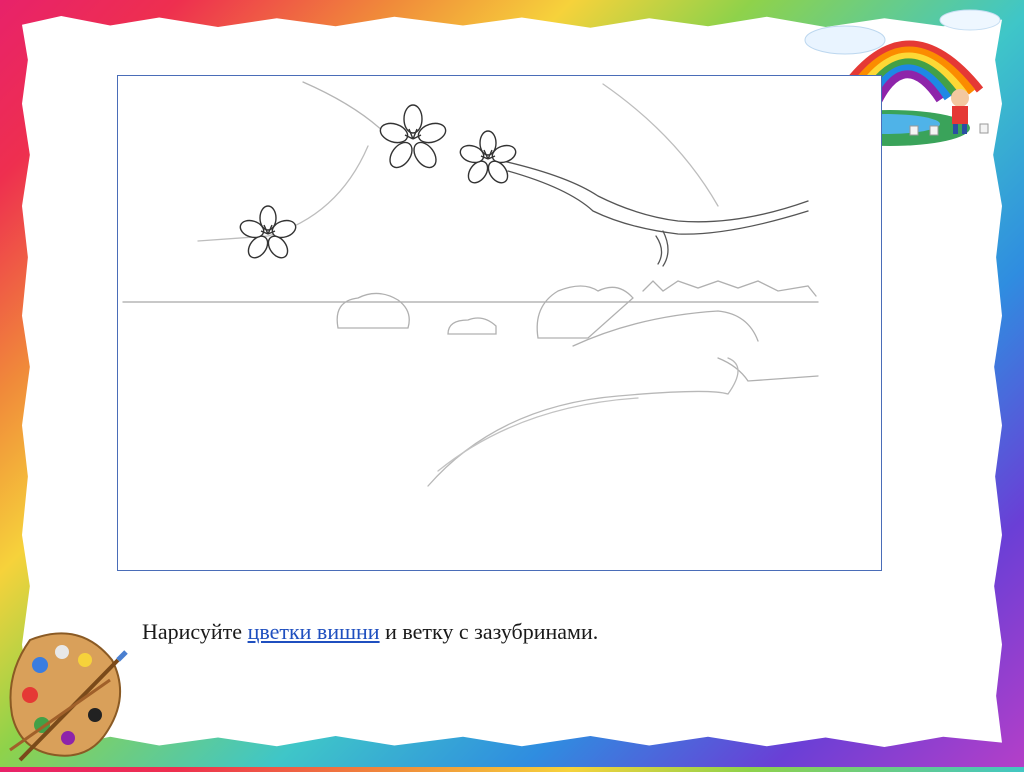 The image size is (1024, 772). What do you see at coordinates (489, 631) in the screenshot?
I see `instruction-after: и ветку с зазубринами.` at bounding box center [489, 631].